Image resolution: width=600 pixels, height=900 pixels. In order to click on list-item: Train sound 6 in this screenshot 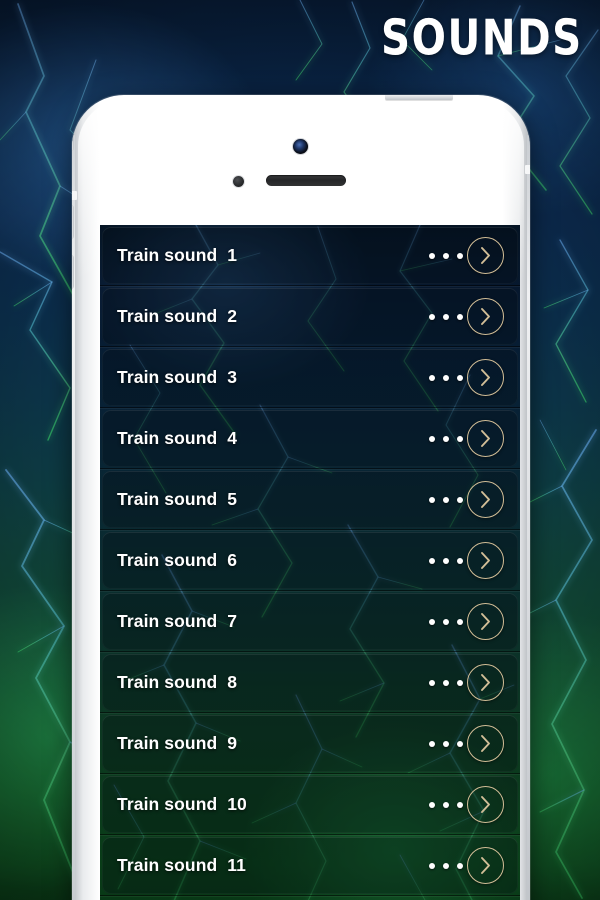, I will do `click(310, 560)`.